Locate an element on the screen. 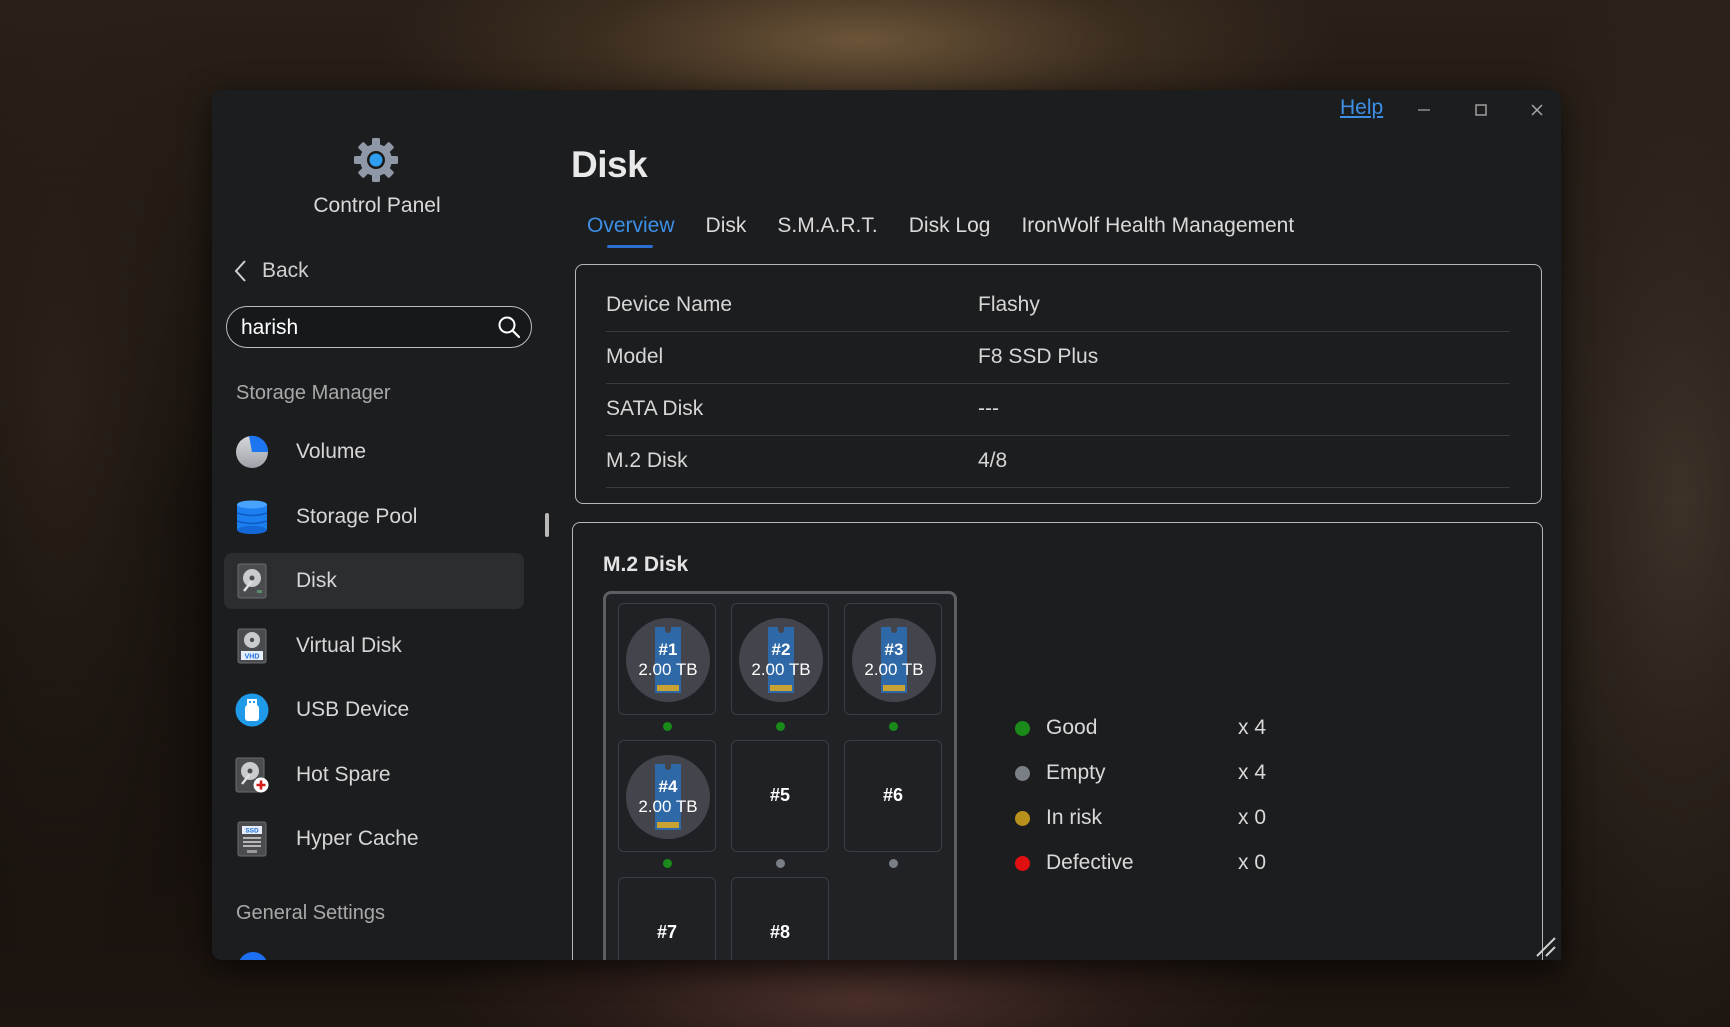  disk-bay-3: #3 2.00 TB is located at coordinates (893, 659).